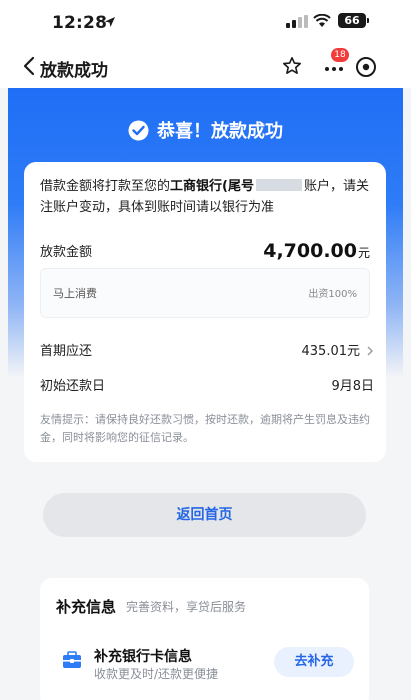  I want to click on first-repayment-label: 首期应还, so click(66, 351).